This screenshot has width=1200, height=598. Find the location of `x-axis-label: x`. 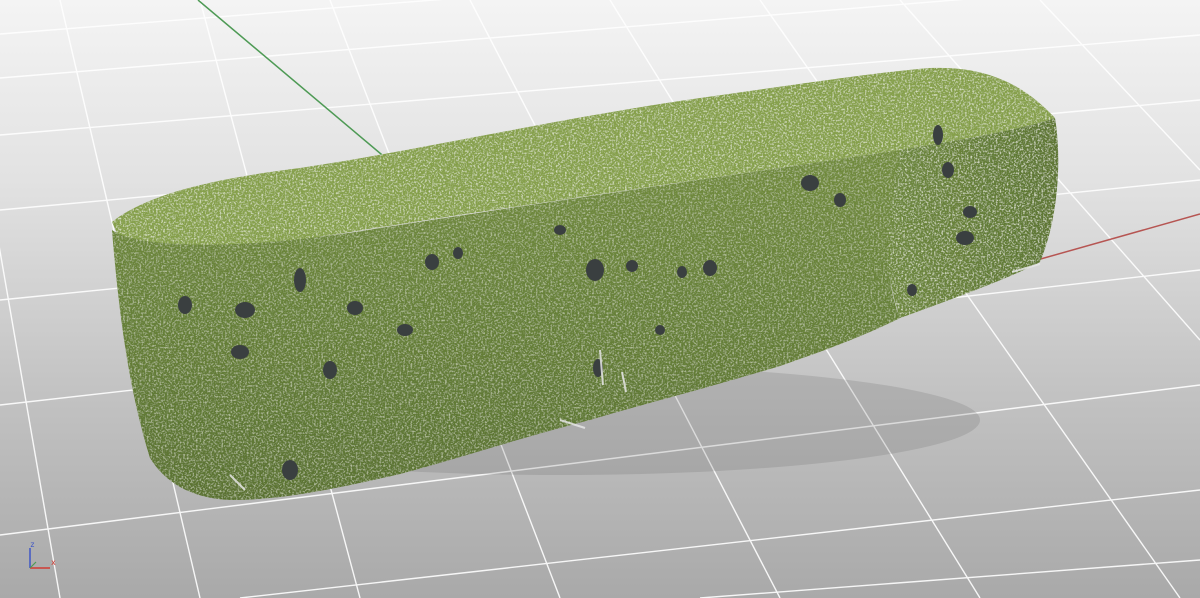

x-axis-label: x is located at coordinates (53, 562).